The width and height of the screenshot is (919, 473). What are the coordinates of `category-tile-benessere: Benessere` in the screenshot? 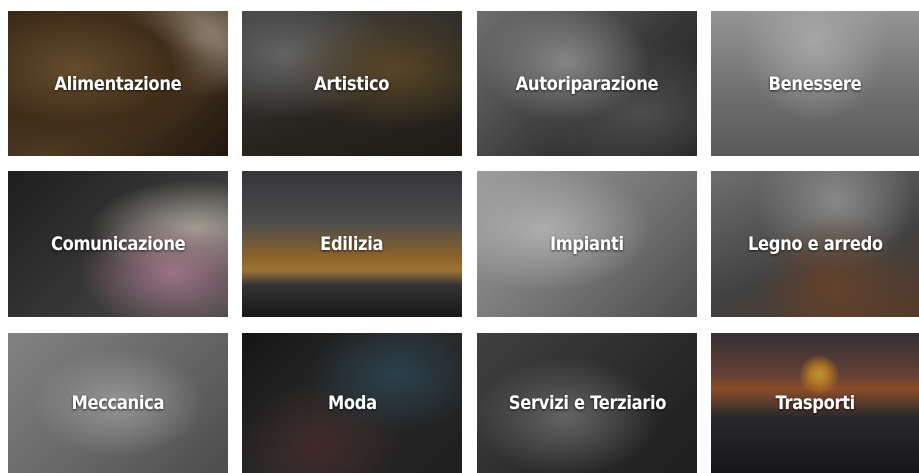 It's located at (815, 83).